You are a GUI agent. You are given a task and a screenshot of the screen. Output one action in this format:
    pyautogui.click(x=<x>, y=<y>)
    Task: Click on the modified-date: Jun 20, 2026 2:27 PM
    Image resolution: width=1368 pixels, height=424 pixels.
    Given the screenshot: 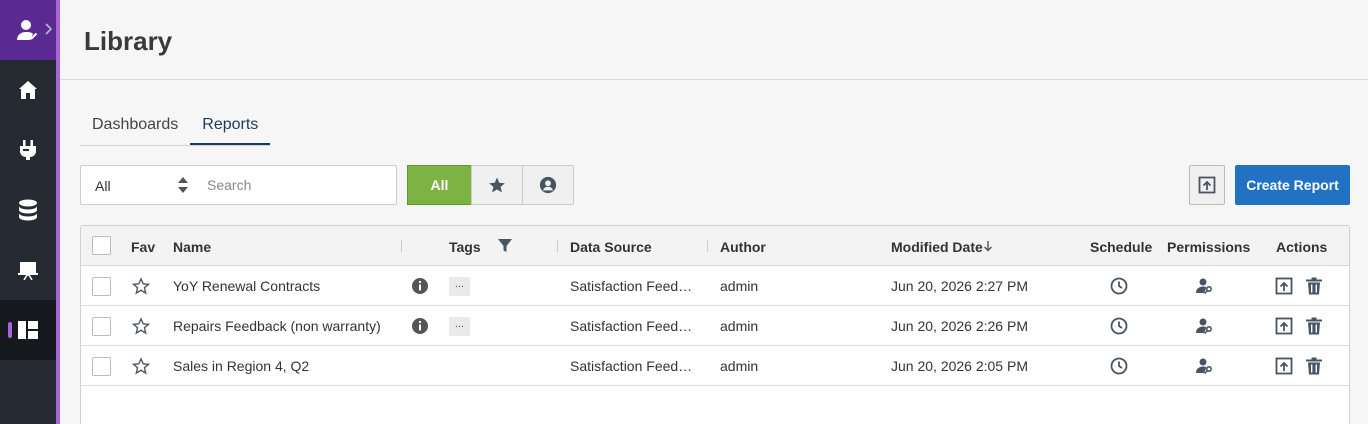 What is the action you would take?
    pyautogui.click(x=959, y=286)
    